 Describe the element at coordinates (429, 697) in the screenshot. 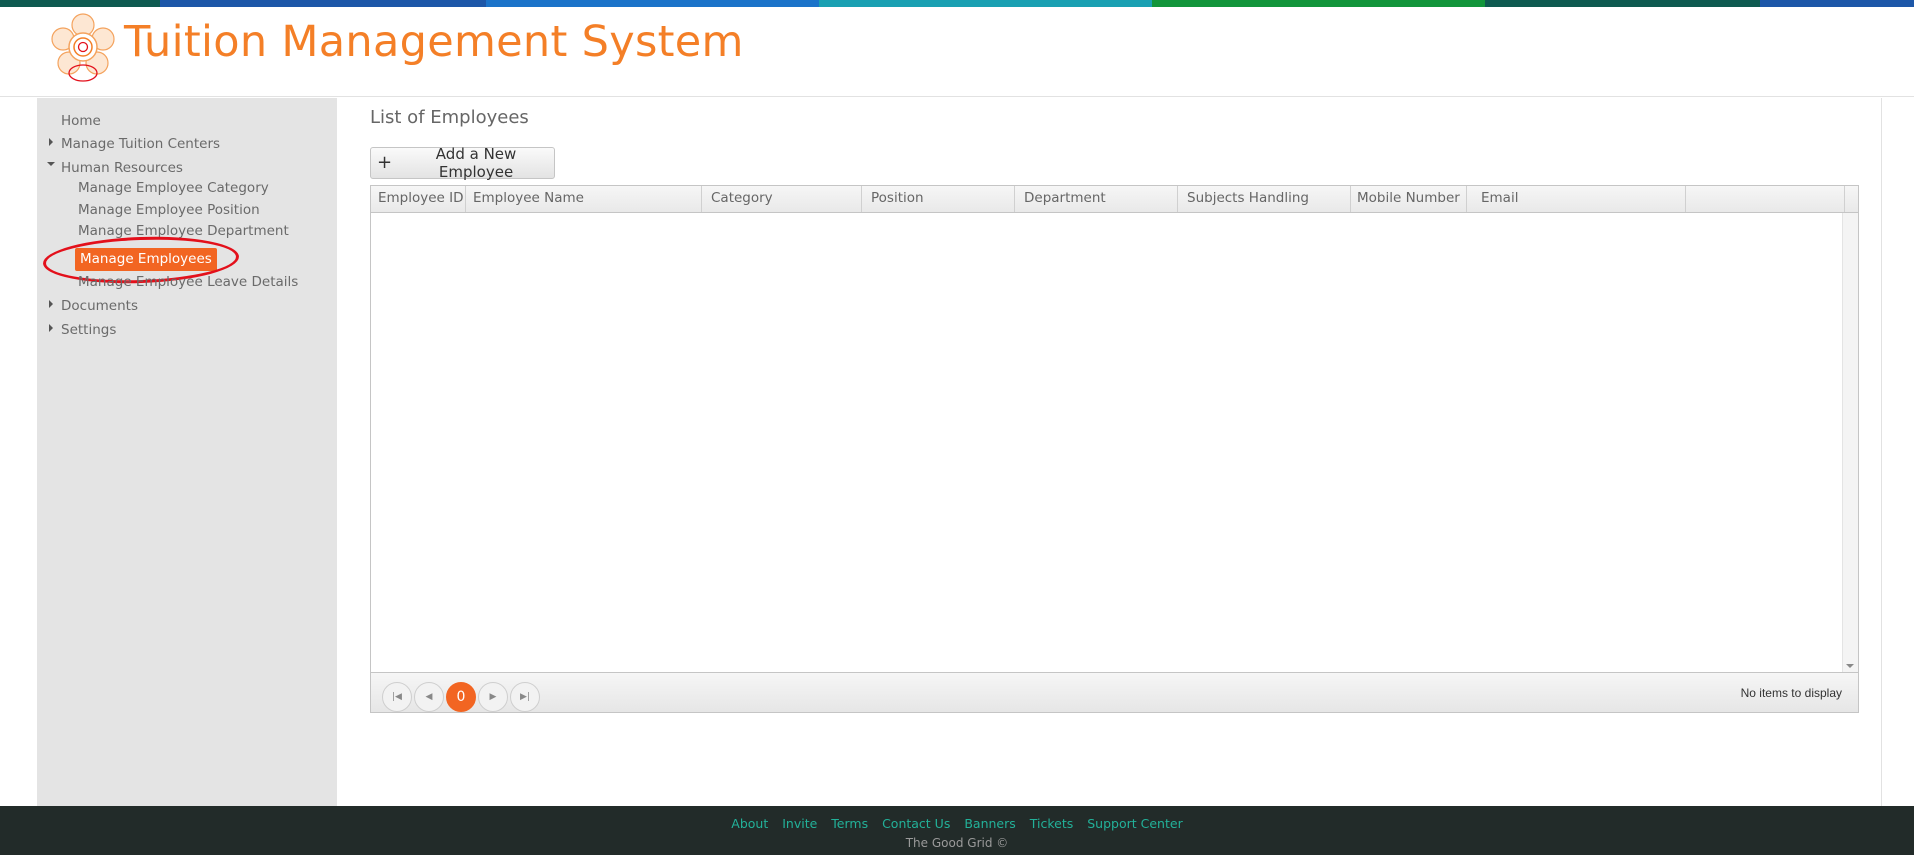

I see `prev-page-icon: ◀` at that location.